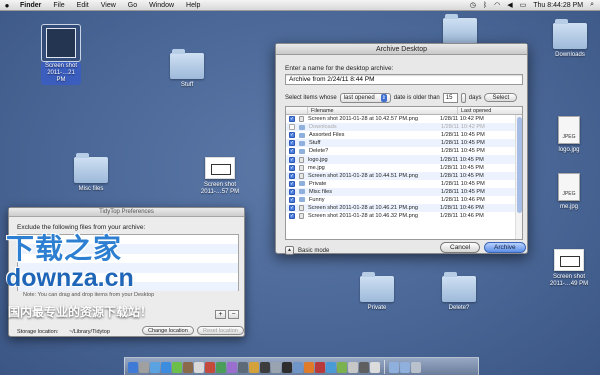 The height and width of the screenshot is (375, 600). Describe the element at coordinates (569, 260) in the screenshot. I see `screenshot-thumbnail` at that location.